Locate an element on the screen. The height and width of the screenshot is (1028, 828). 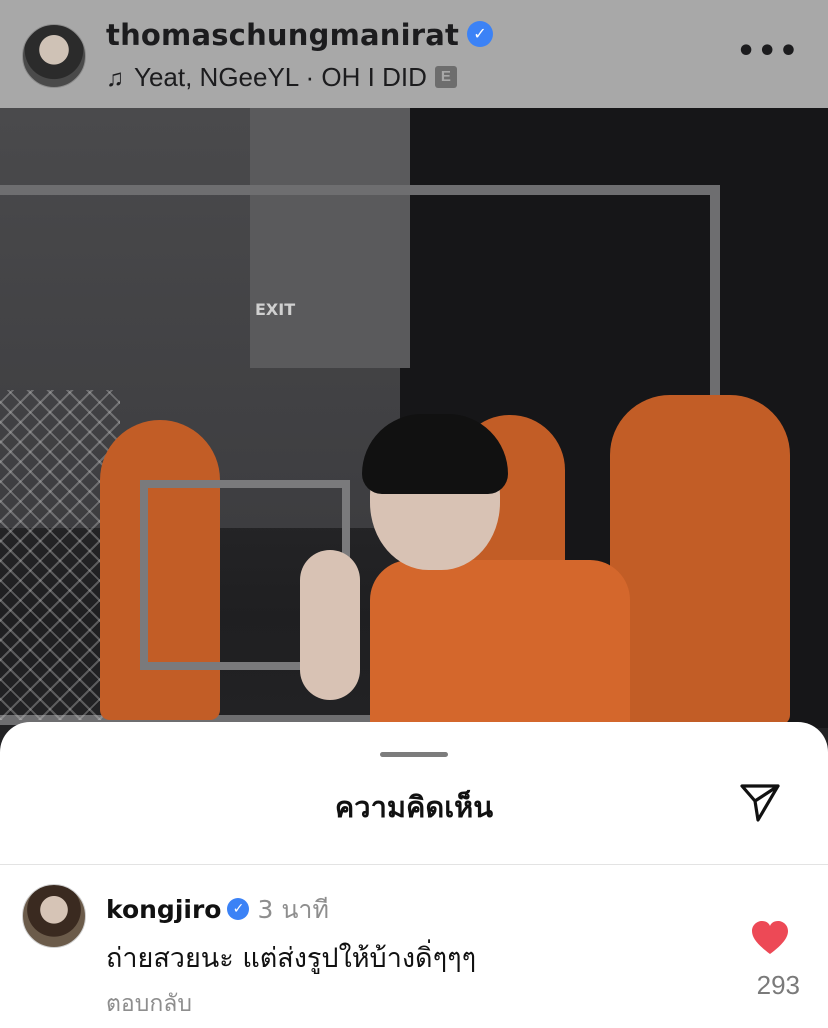
photo-arm is located at coordinates (330, 625).